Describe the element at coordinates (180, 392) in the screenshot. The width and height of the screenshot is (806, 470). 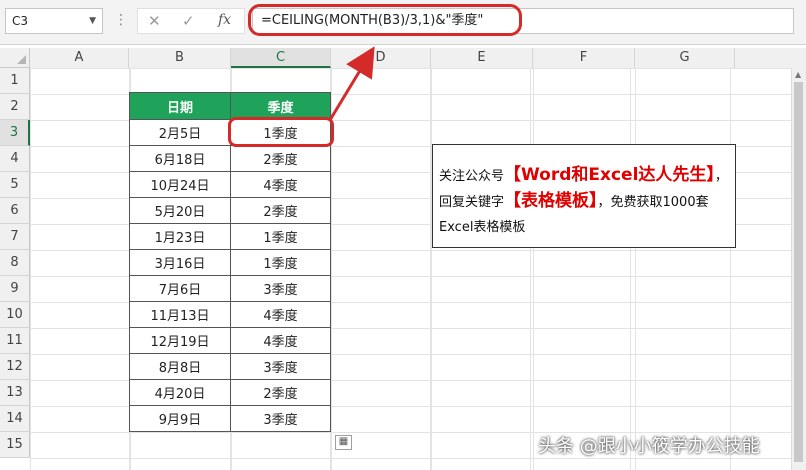
I see `date-cell: 4月20日` at that location.